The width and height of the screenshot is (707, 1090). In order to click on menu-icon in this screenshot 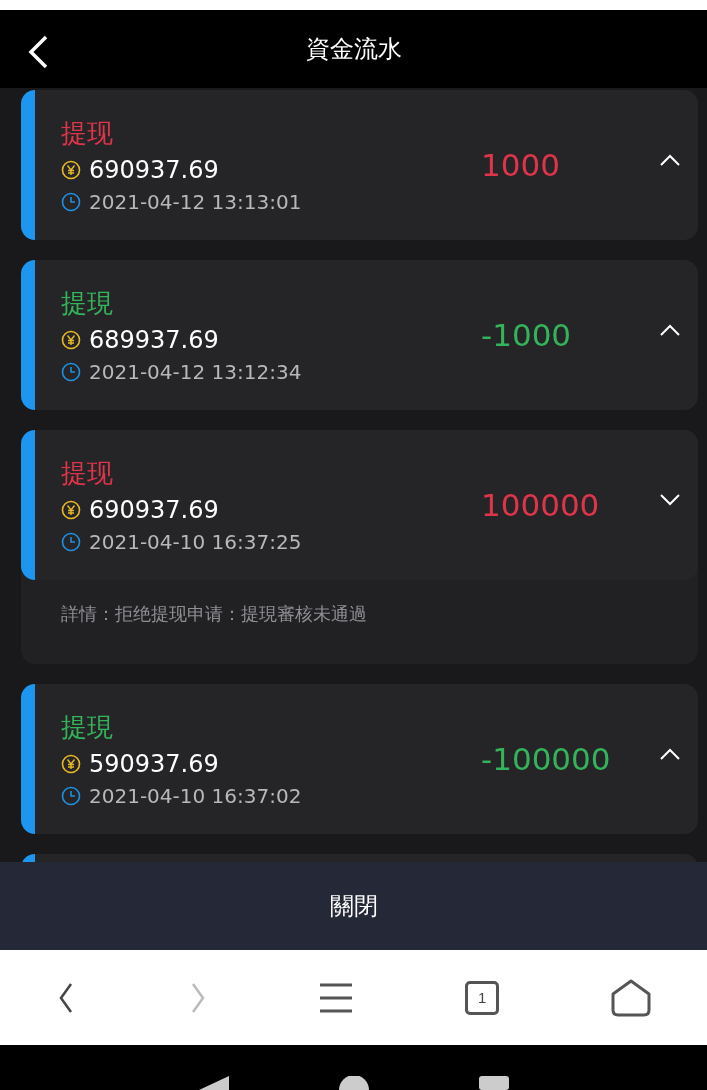, I will do `click(336, 997)`.